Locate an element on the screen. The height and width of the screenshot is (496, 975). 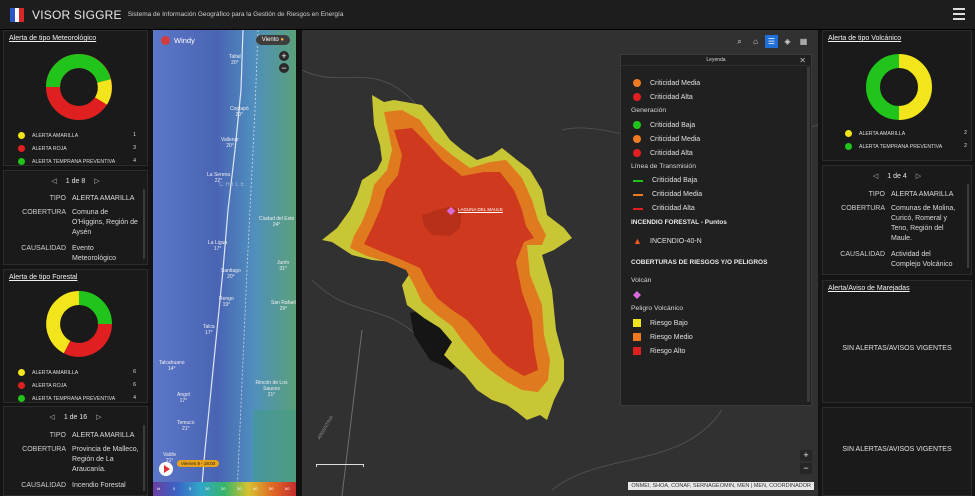
search-icon: ⌕ is located at coordinates (739, 41).